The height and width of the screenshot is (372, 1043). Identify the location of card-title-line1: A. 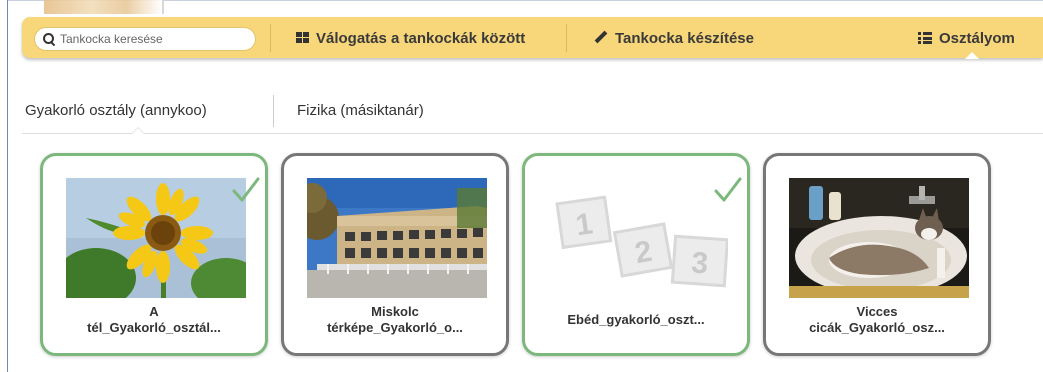
(154, 311).